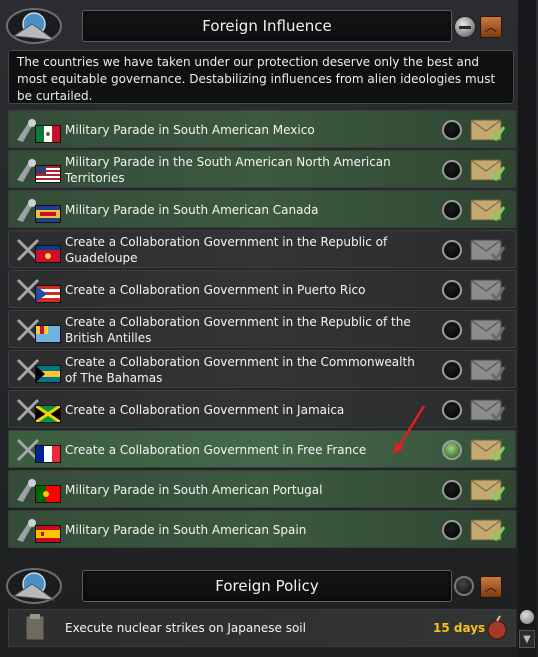 The width and height of the screenshot is (538, 657). Describe the element at coordinates (48, 334) in the screenshot. I see `flag-british-antilles-icon` at that location.